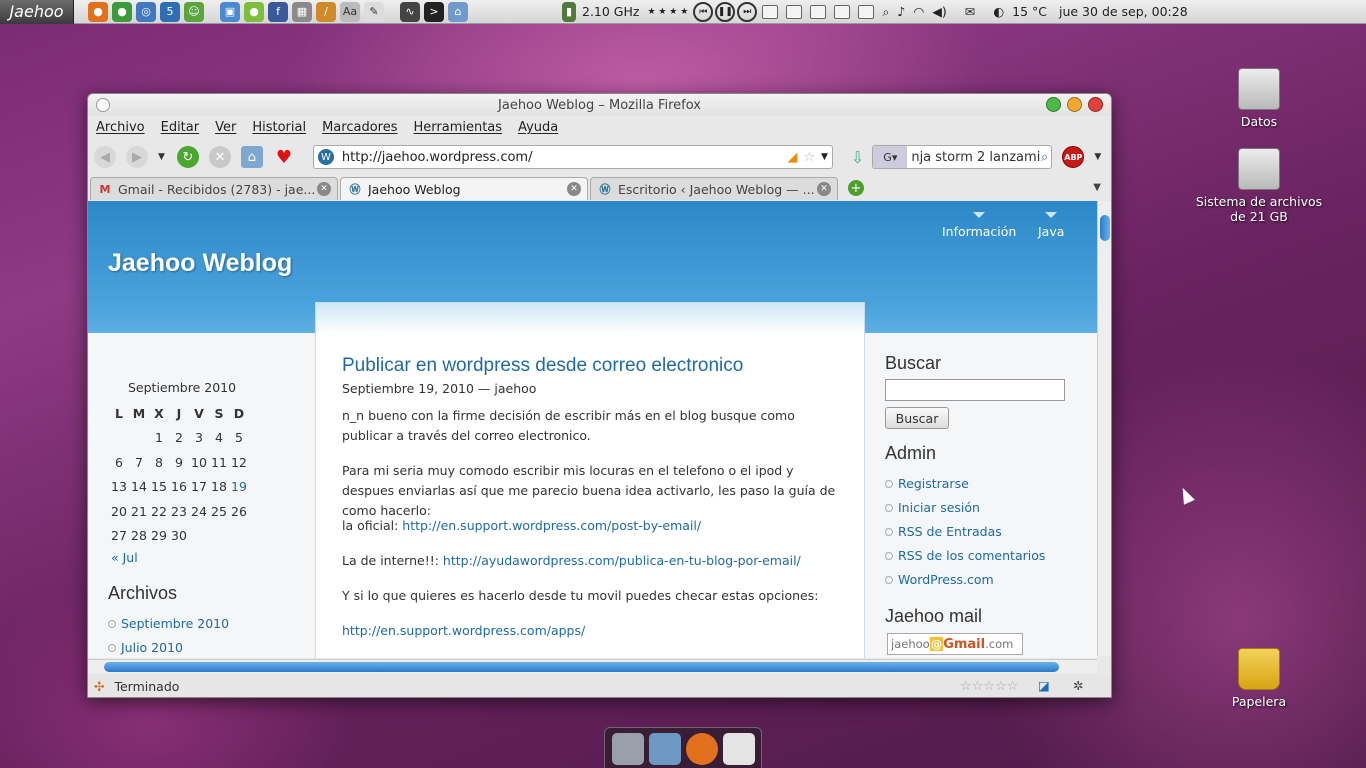 The width and height of the screenshot is (1366, 768). What do you see at coordinates (918, 11) in the screenshot?
I see `wifi-icon: ◠` at bounding box center [918, 11].